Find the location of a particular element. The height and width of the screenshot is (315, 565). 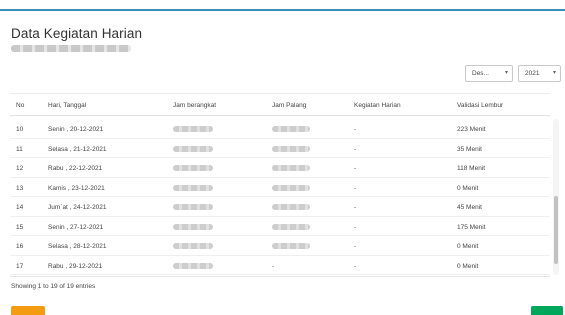

table-row: 14 Jum`at , 24-12-2021 - 45 Menit is located at coordinates (280, 207).